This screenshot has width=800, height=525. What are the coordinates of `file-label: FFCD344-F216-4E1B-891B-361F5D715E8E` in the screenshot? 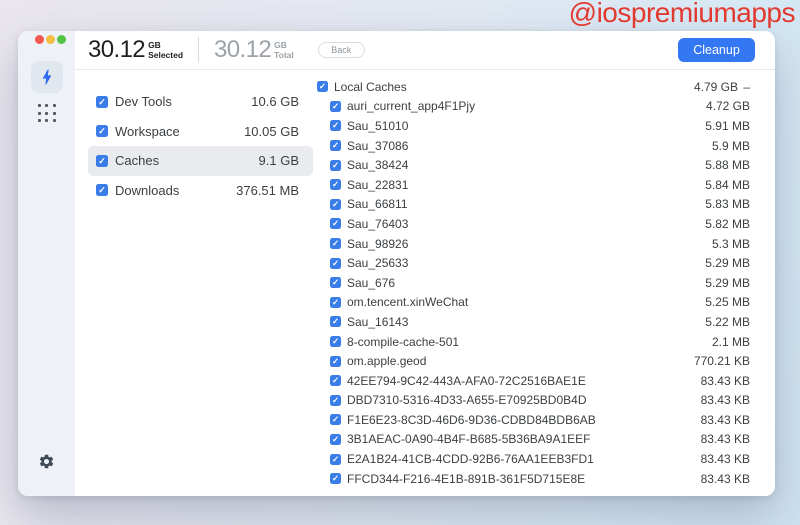 It's located at (466, 478).